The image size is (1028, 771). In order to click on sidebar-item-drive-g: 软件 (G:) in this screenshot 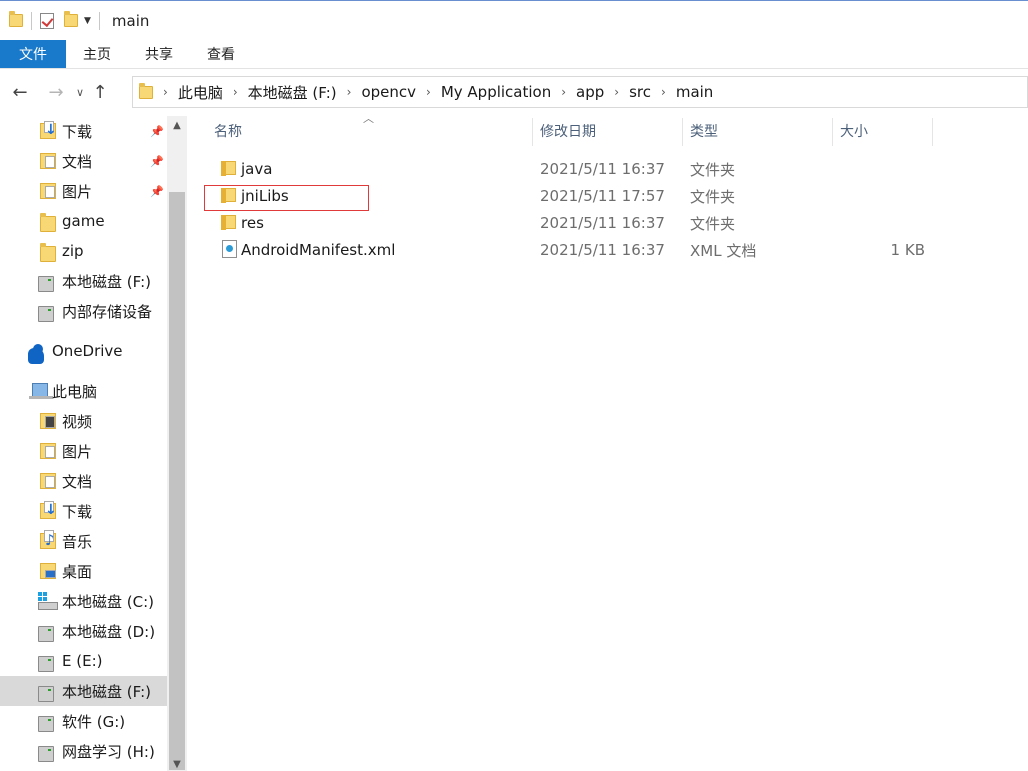, I will do `click(83, 721)`.